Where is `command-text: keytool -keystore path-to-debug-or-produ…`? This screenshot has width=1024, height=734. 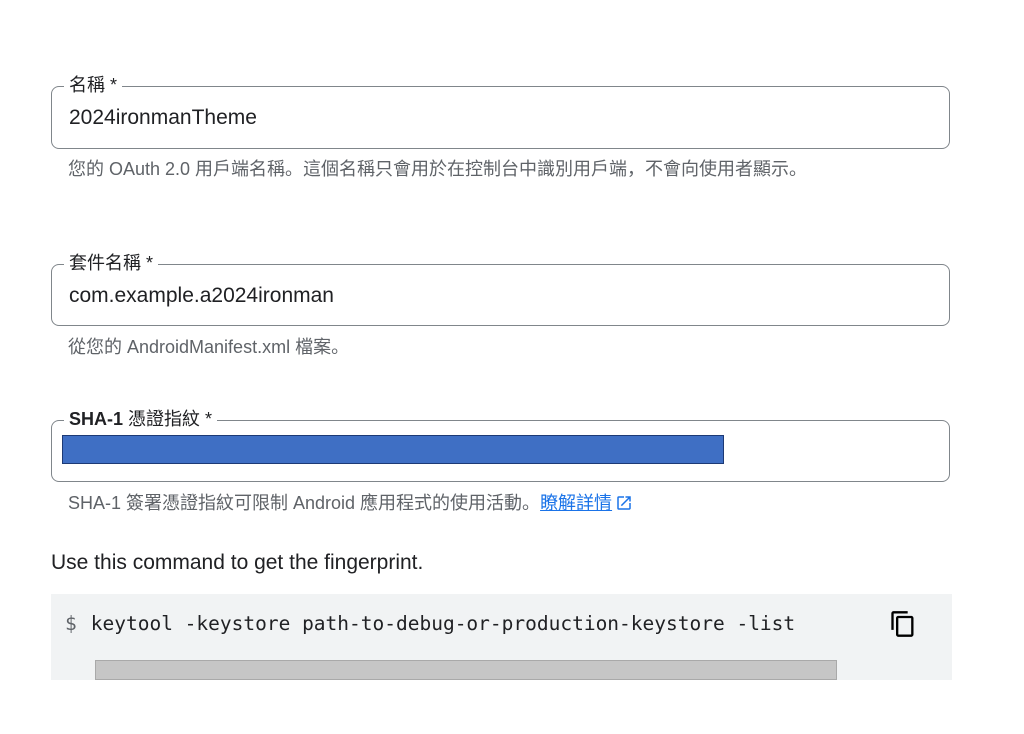 command-text: keytool -keystore path-to-debug-or-produ… is located at coordinates (443, 623).